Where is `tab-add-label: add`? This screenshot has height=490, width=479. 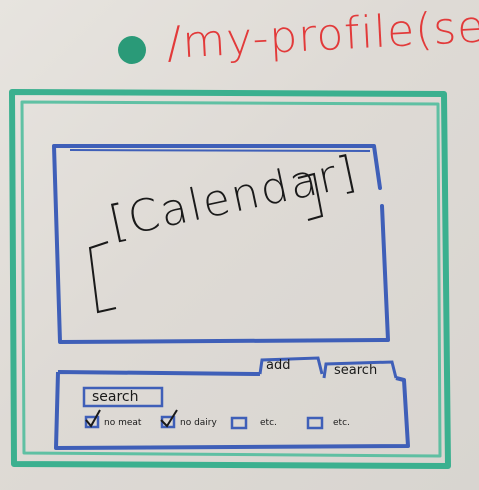 tab-add-label: add is located at coordinates (278, 365).